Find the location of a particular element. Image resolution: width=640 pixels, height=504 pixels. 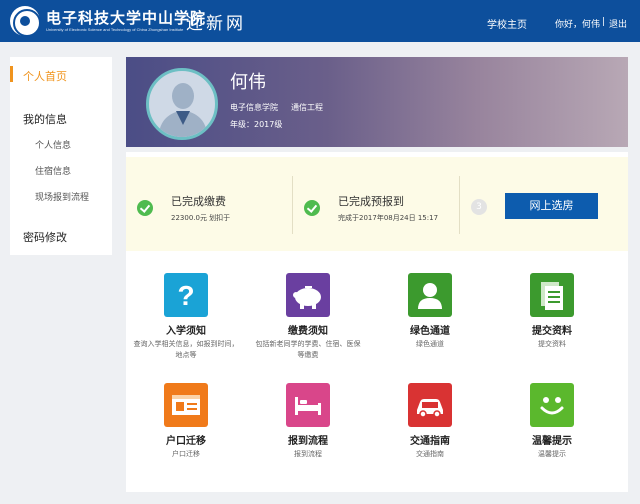

payment-status-title: 已完成缴费 is located at coordinates (198, 201).